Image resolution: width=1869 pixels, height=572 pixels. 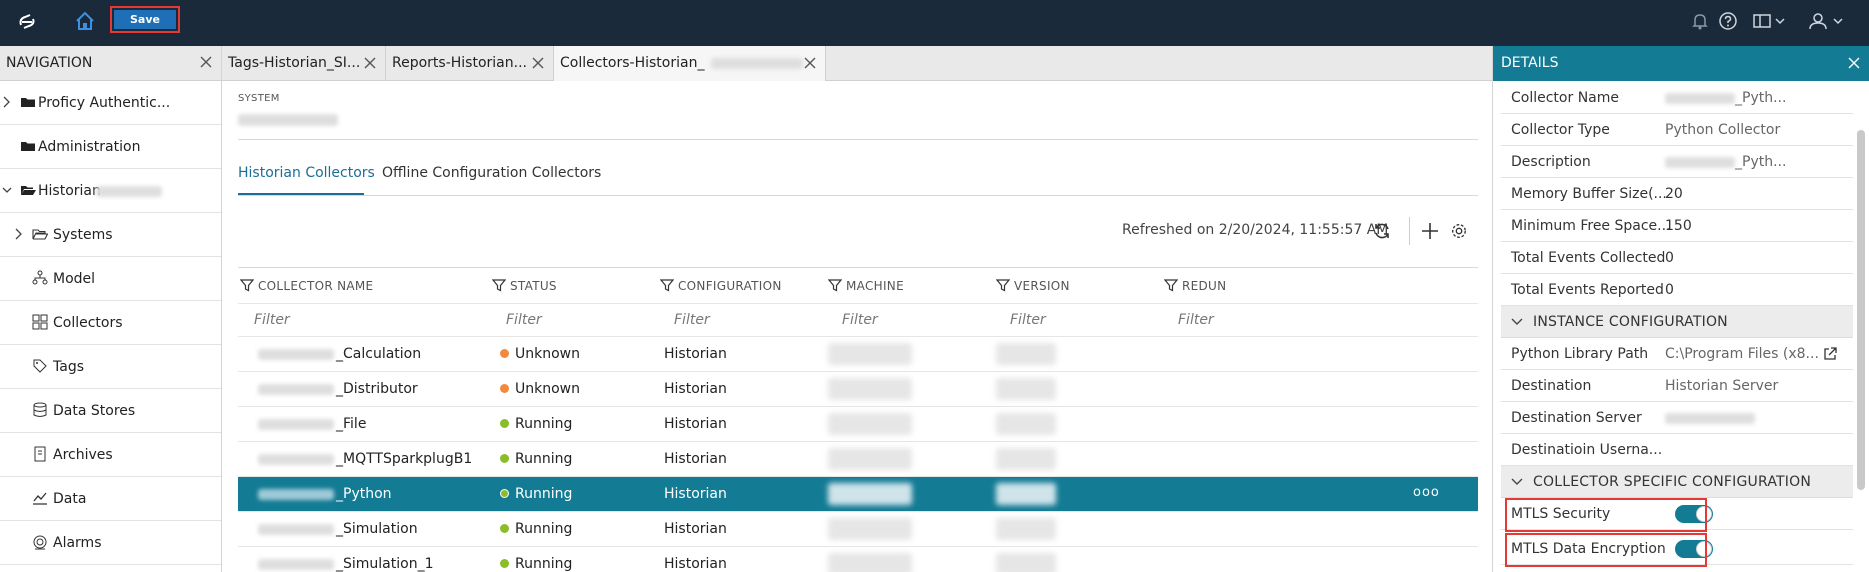 I want to click on column-header-collector-name: COLLECTOR NAME, so click(x=306, y=285).